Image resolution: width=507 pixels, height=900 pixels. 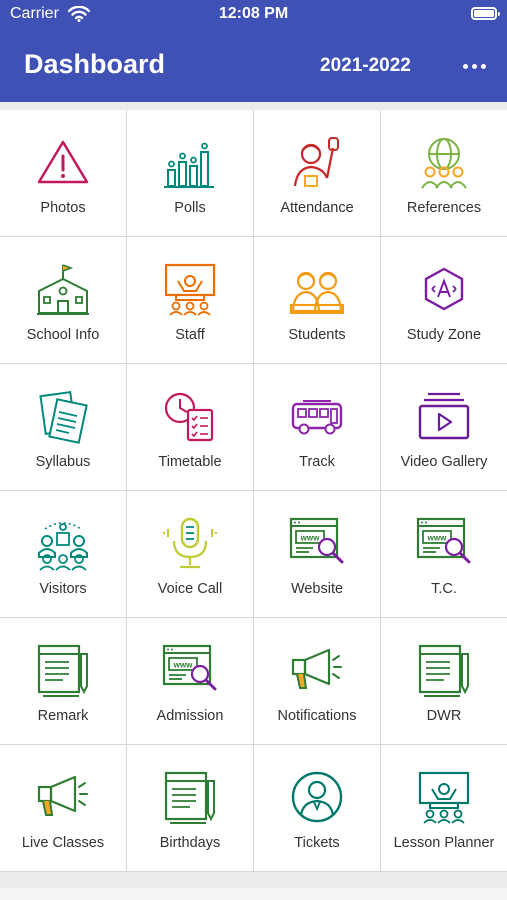 I want to click on menu-tile-photos: Photos, so click(x=63, y=173).